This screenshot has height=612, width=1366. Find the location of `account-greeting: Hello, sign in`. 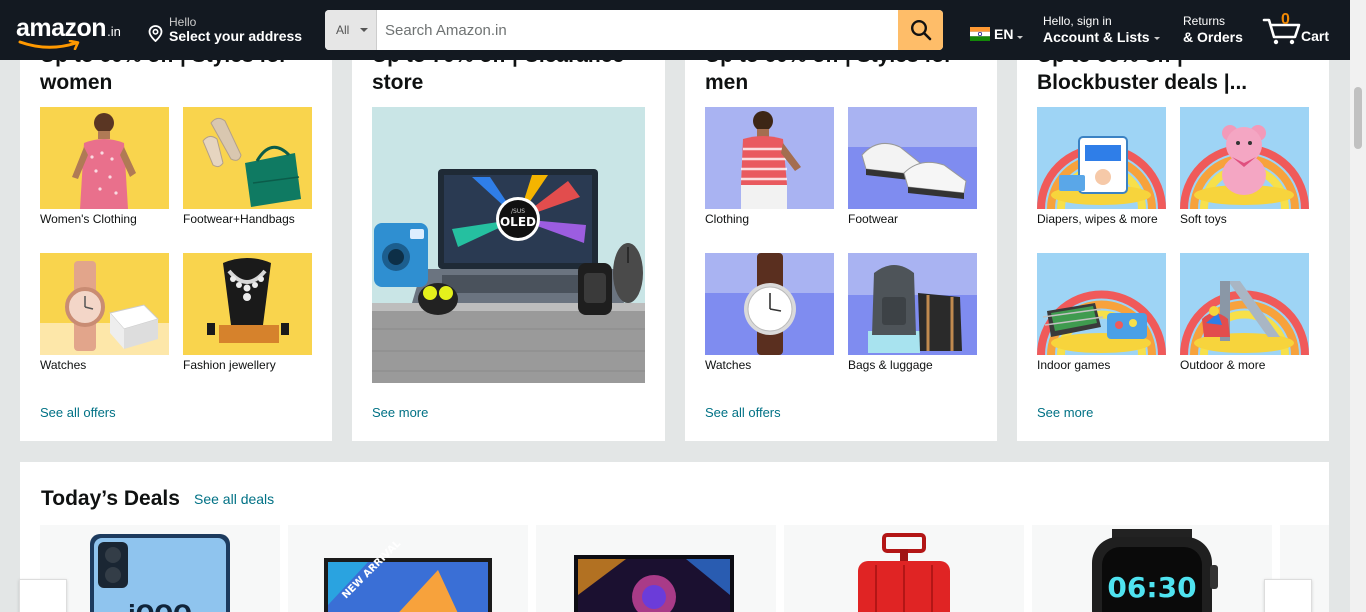

account-greeting: Hello, sign in is located at coordinates (1077, 21).